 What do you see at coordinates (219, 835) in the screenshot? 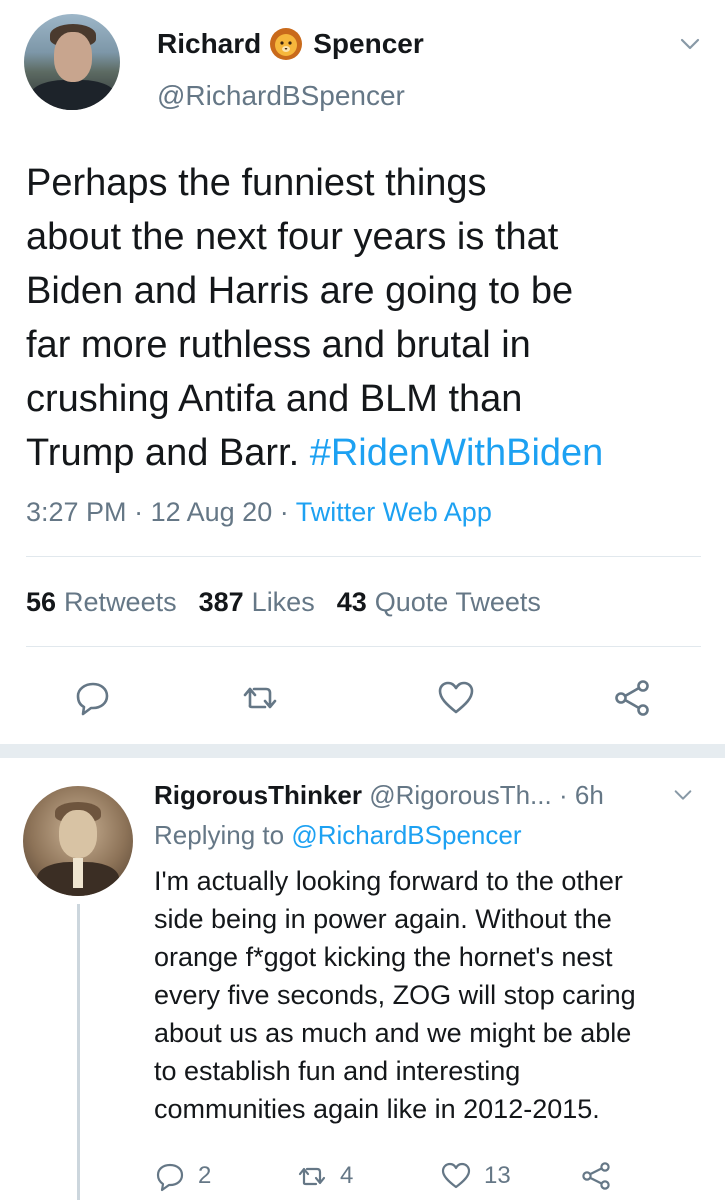
I see `replying-prefix: Replying to` at bounding box center [219, 835].